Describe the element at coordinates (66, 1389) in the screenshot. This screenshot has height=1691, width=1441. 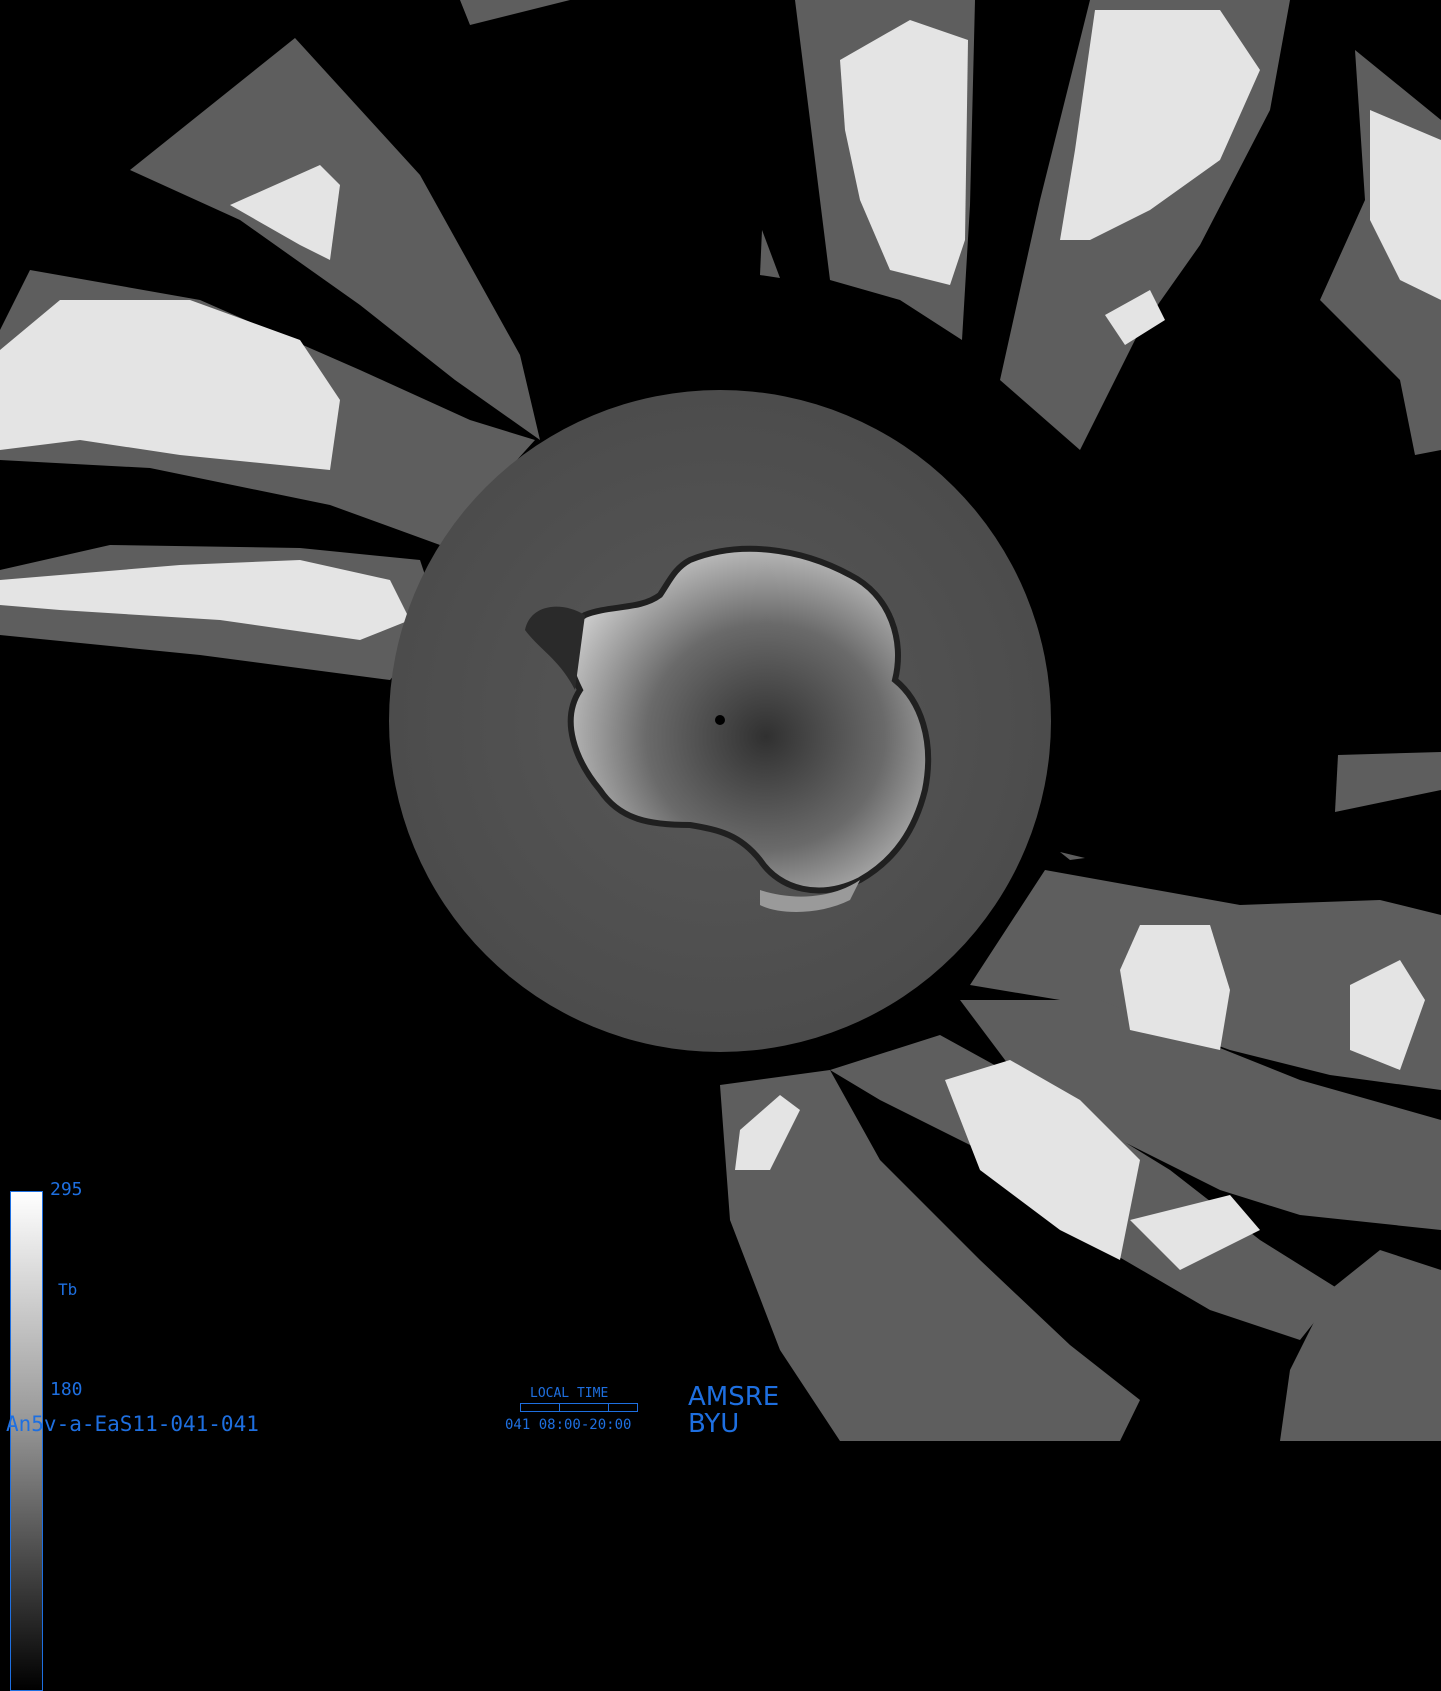
I see `colorbar-min-label: 180` at that location.